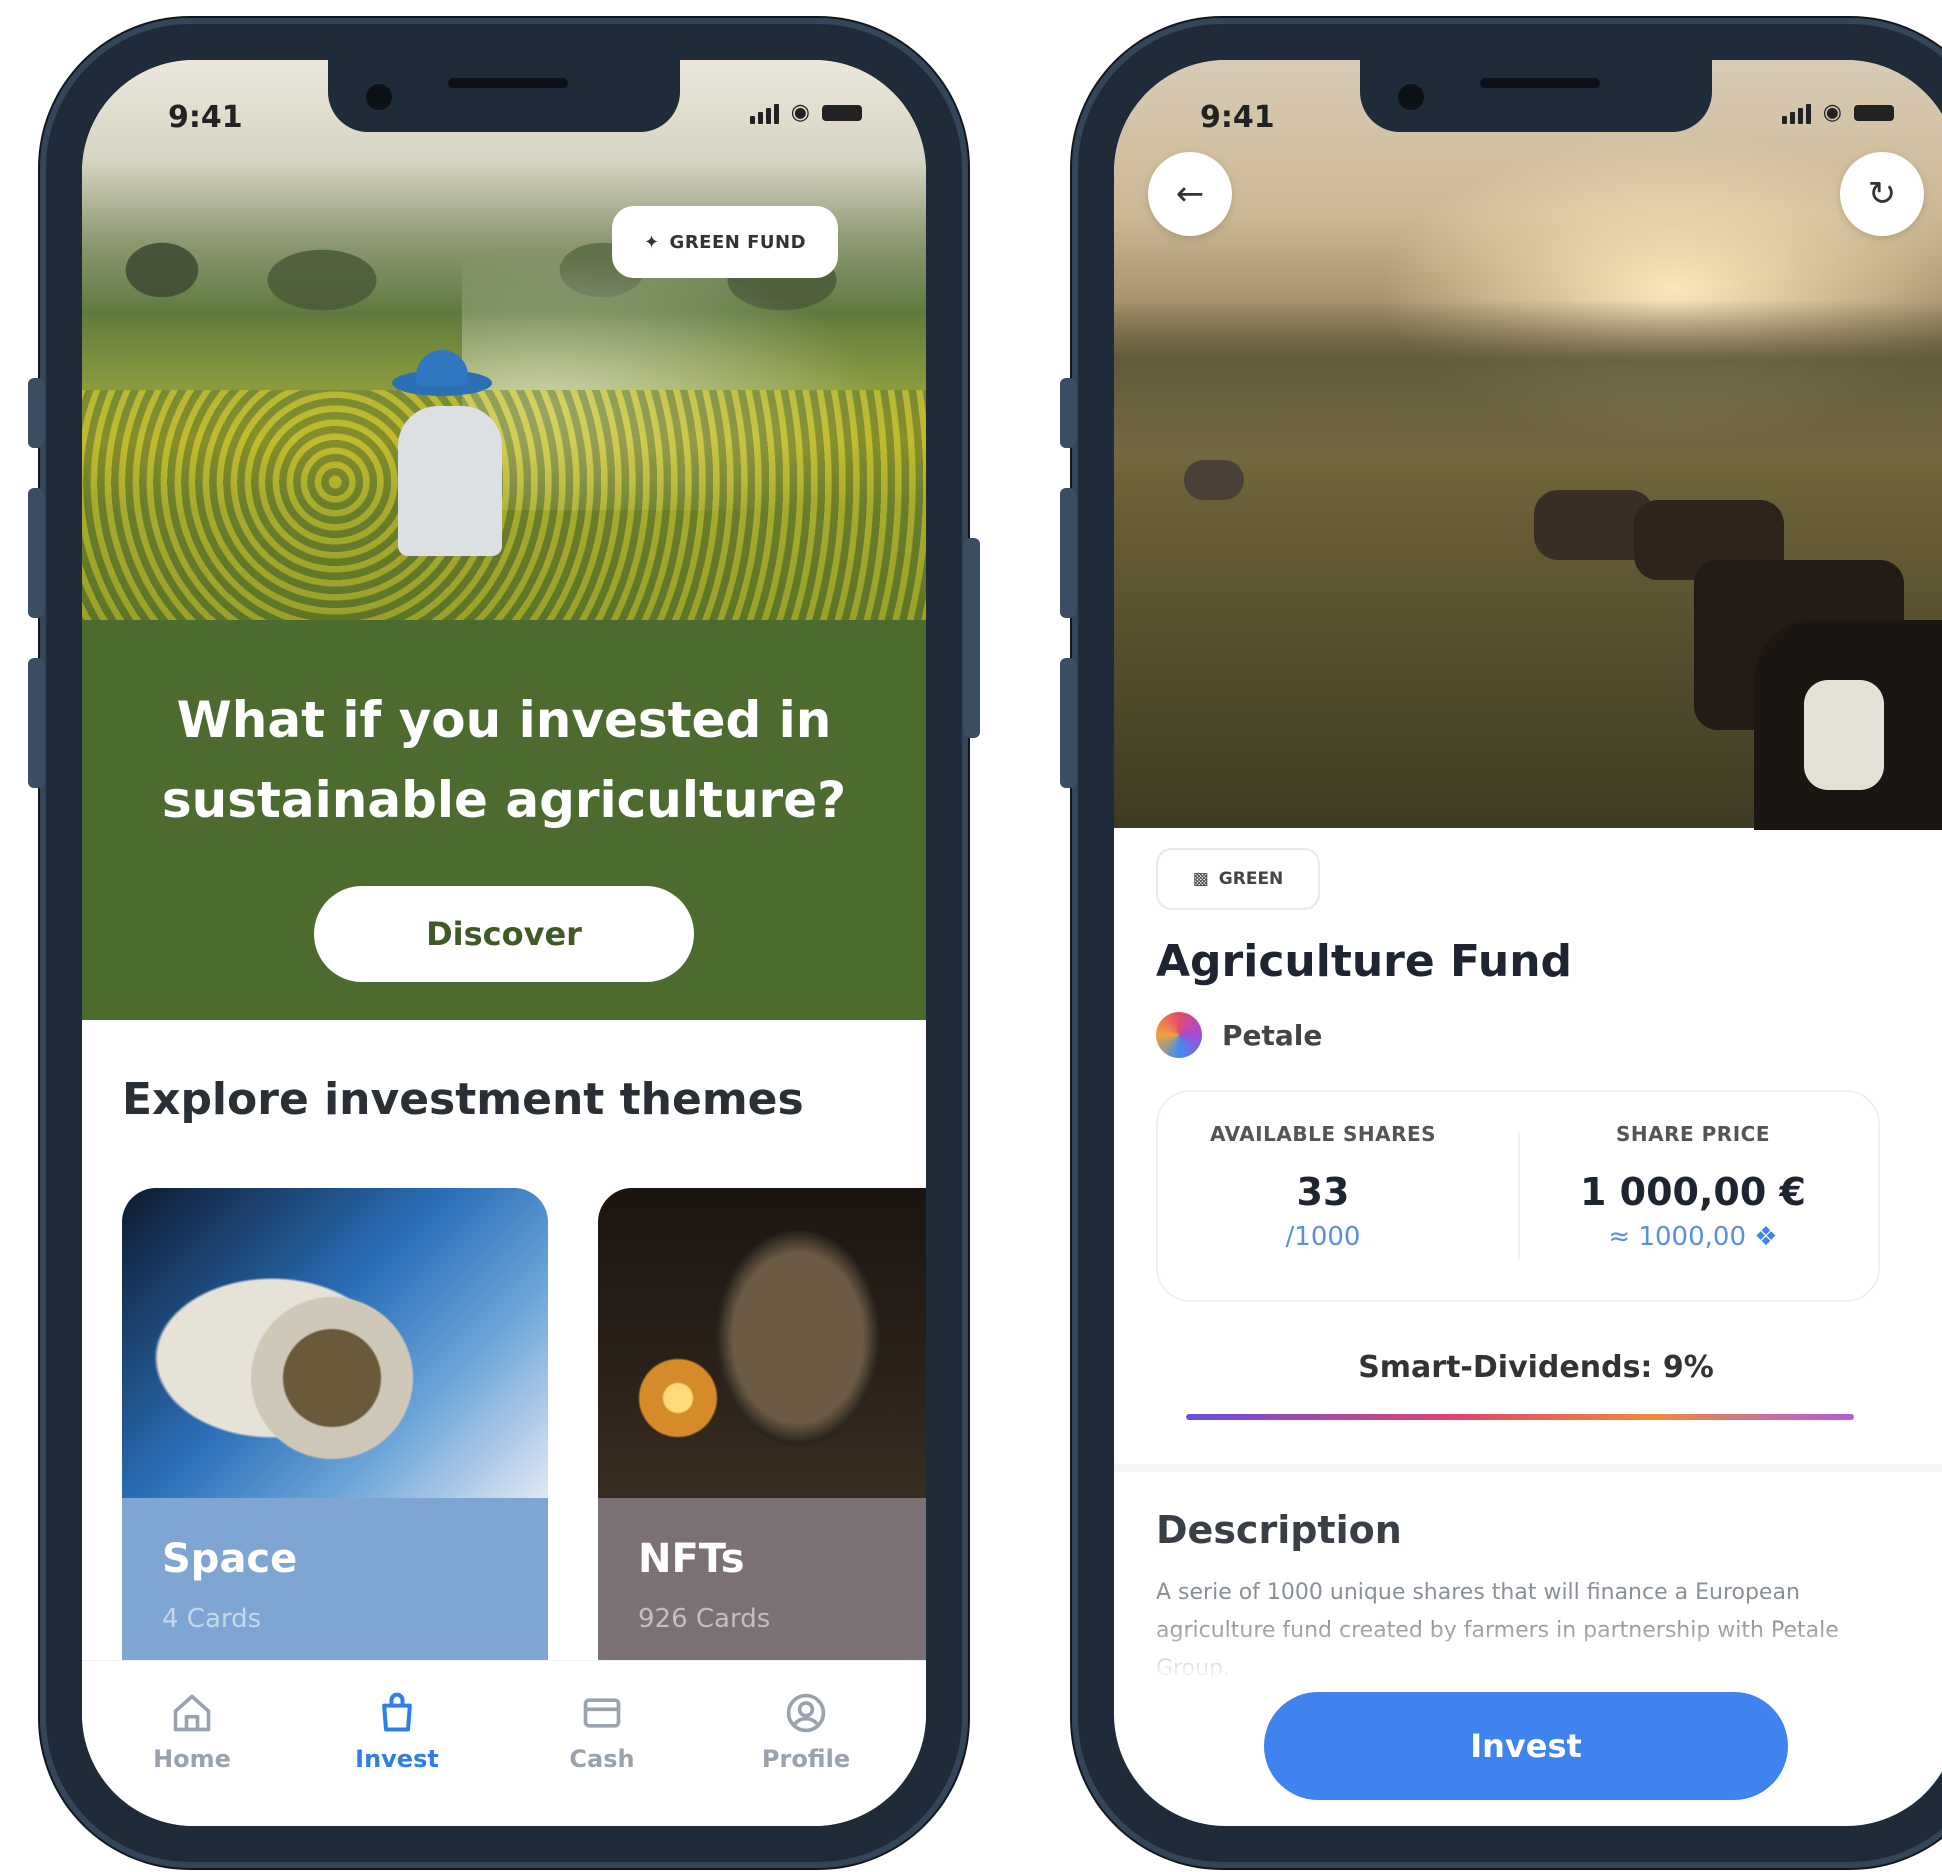 The image size is (1942, 1872). I want to click on green-fund-badge: ✦ GREEN FUND, so click(725, 242).